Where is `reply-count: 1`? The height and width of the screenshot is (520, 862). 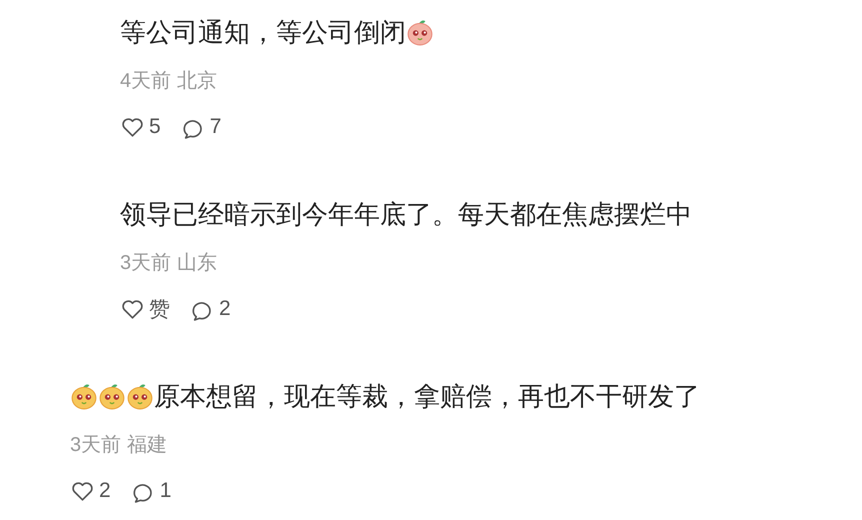
reply-count: 1 is located at coordinates (166, 491).